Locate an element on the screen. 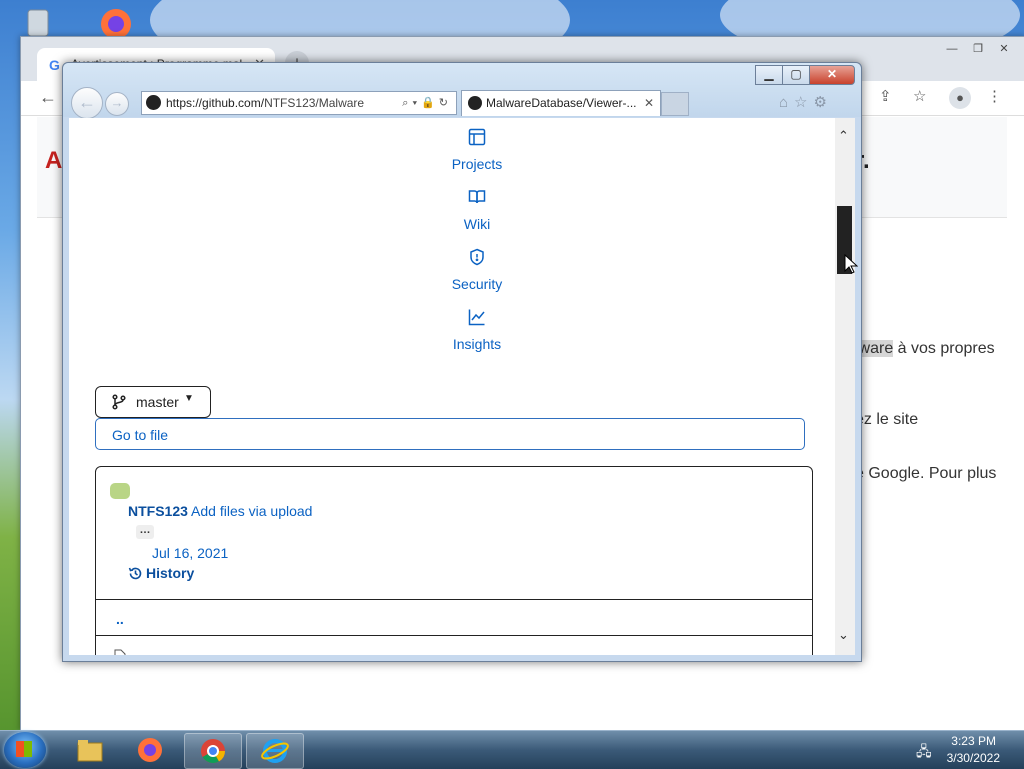  nav-item-security: Security is located at coordinates (477, 270).